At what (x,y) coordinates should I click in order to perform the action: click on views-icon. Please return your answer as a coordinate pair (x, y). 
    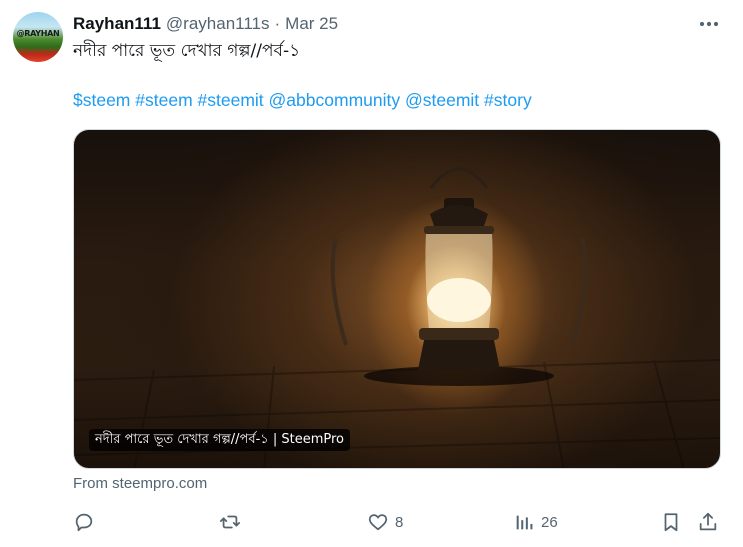
    Looking at the image, I should click on (524, 522).